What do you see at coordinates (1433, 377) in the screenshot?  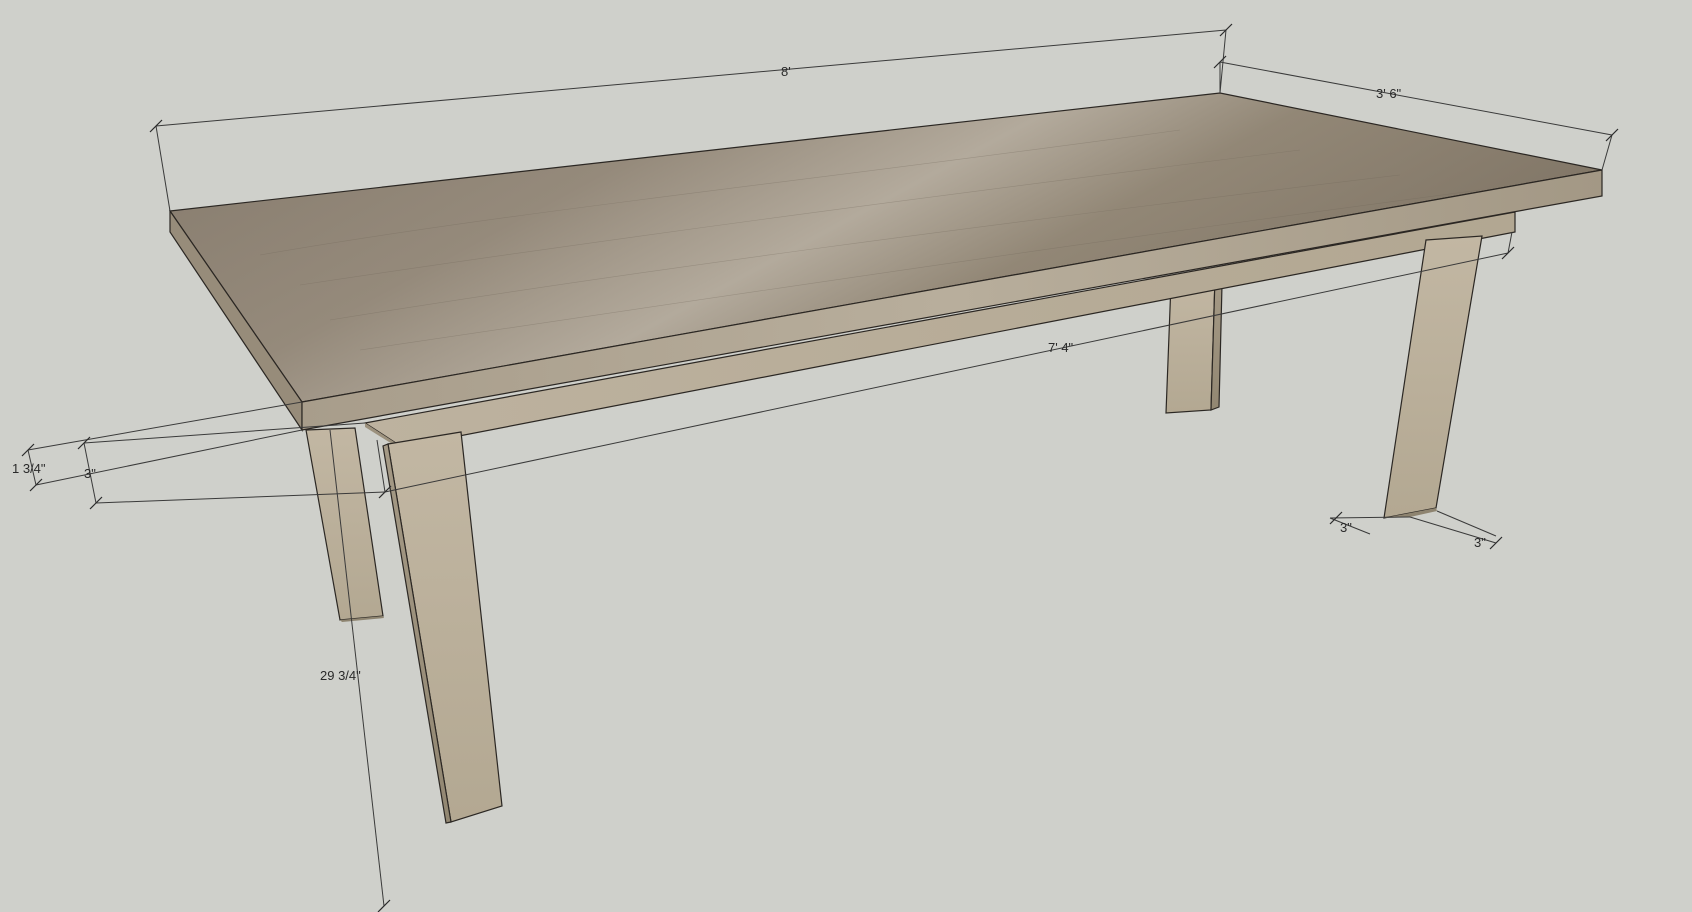 I see `front-right-leg` at bounding box center [1433, 377].